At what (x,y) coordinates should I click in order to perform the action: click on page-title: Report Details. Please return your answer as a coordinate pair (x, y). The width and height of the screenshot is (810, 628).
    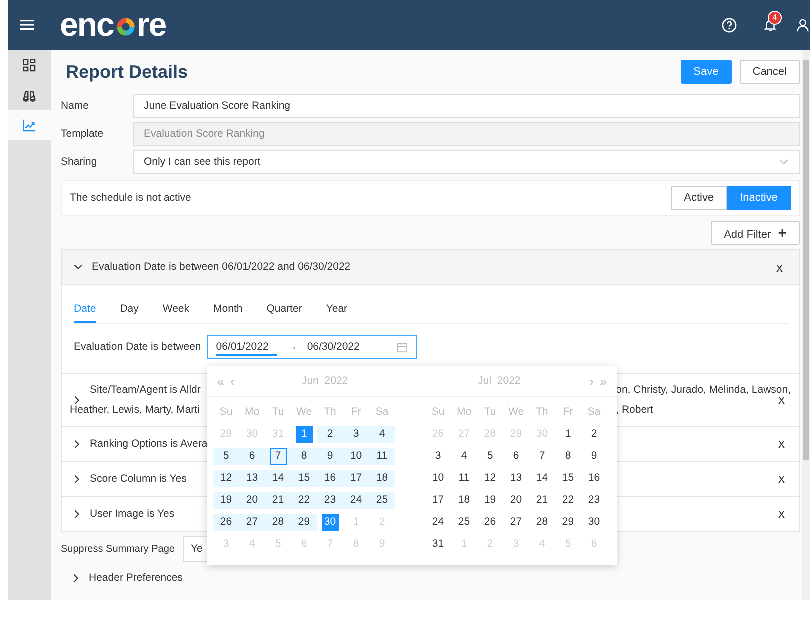
    Looking at the image, I should click on (127, 72).